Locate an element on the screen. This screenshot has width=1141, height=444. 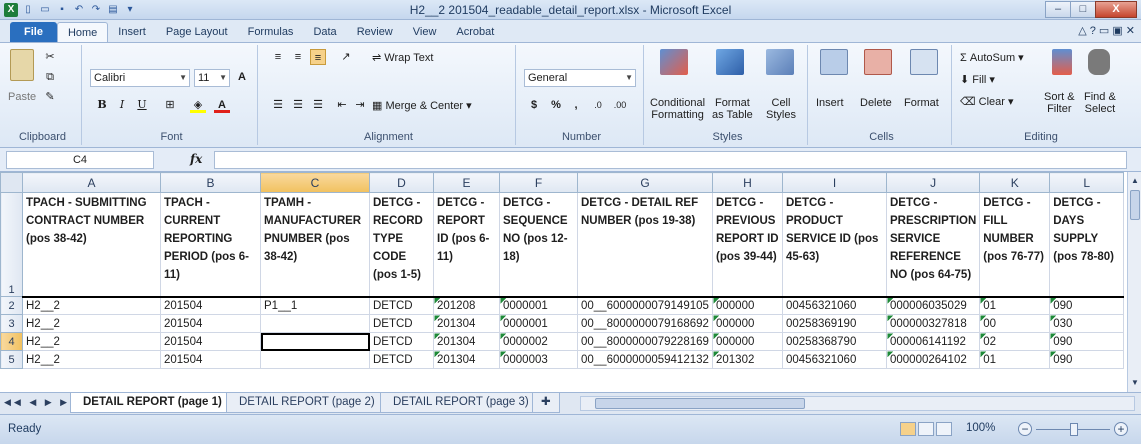
column-header: C is located at coordinates (315, 182).